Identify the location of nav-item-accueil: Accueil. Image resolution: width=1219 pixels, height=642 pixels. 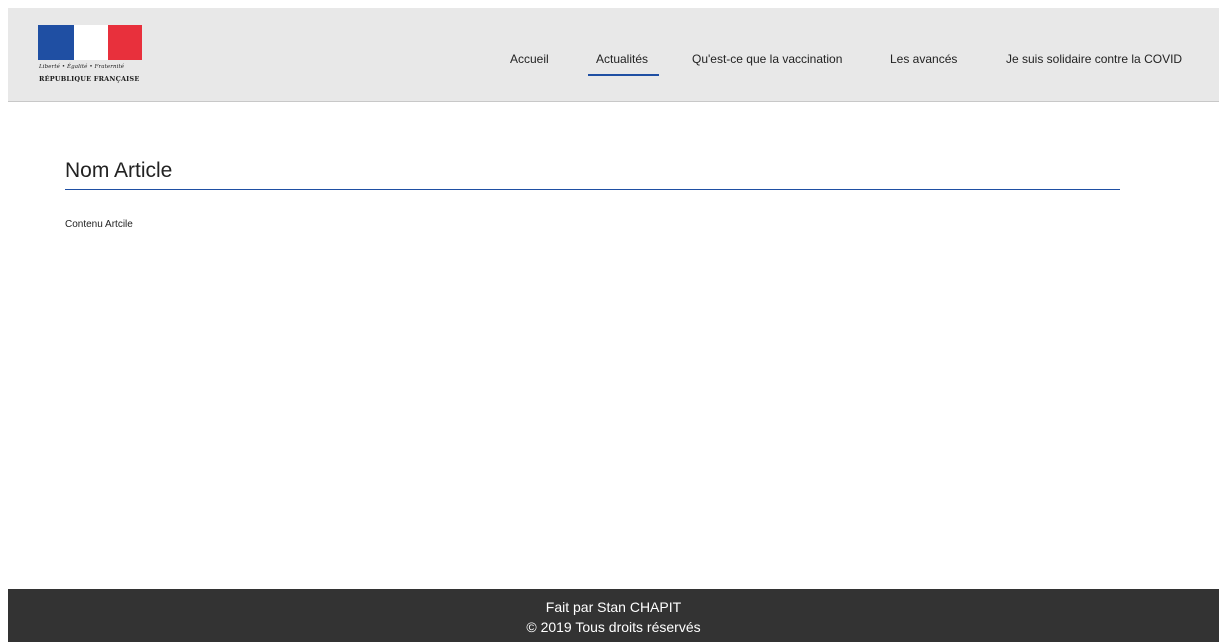
(529, 59).